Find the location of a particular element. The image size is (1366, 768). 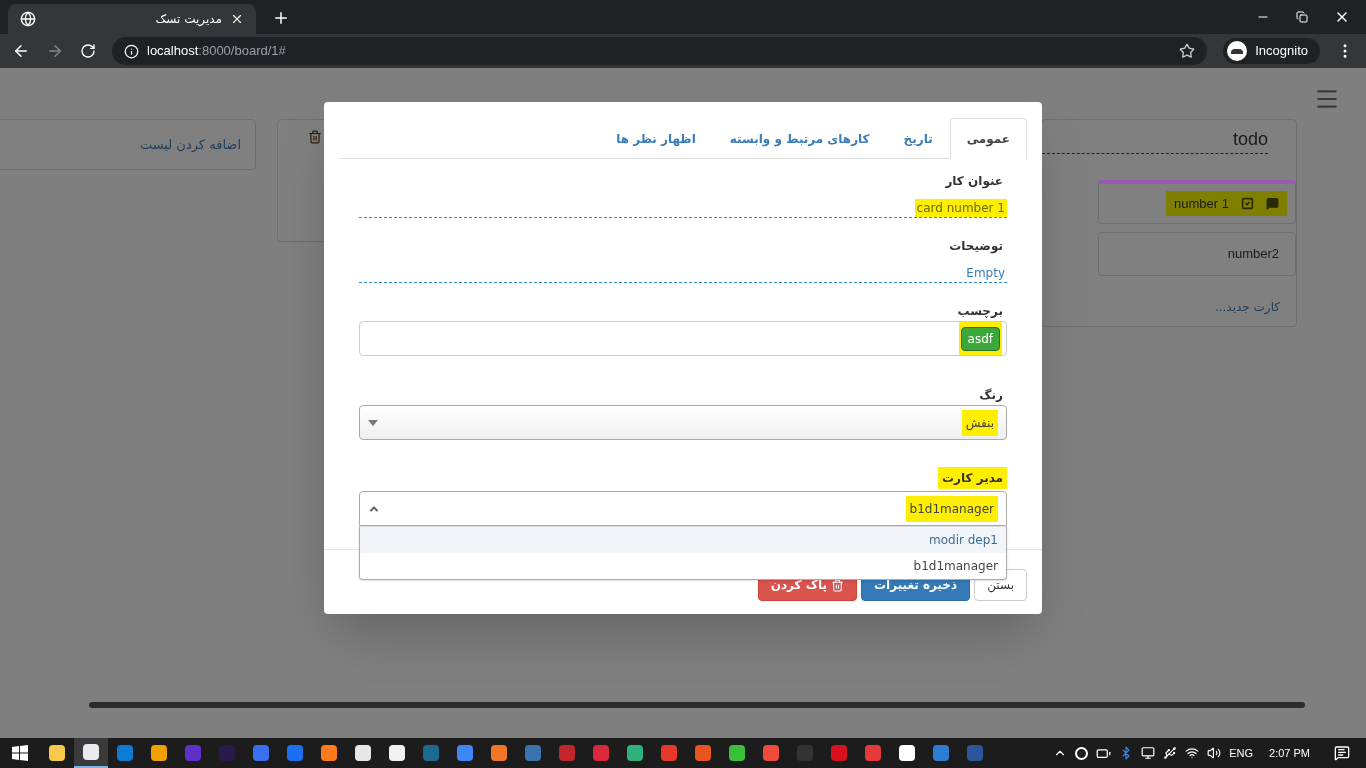

close-icon is located at coordinates (237, 19).